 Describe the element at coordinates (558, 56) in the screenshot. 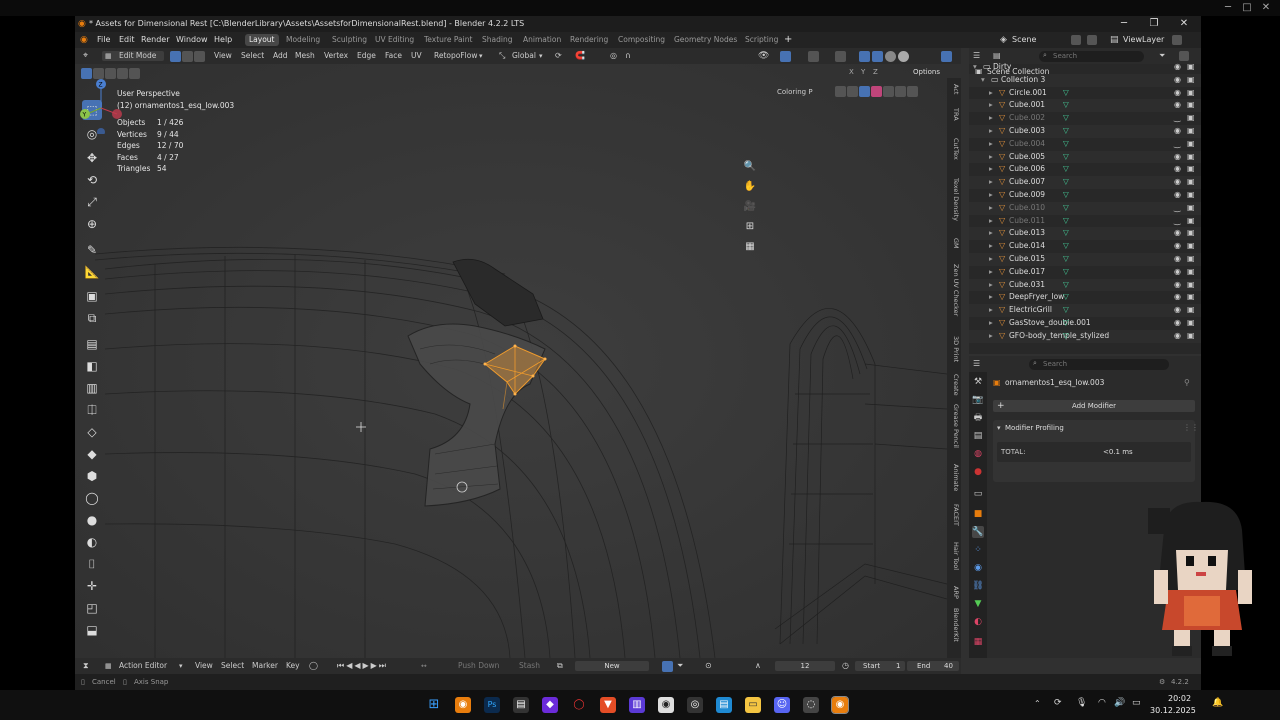

I see `pivot-icon: ⟳` at that location.